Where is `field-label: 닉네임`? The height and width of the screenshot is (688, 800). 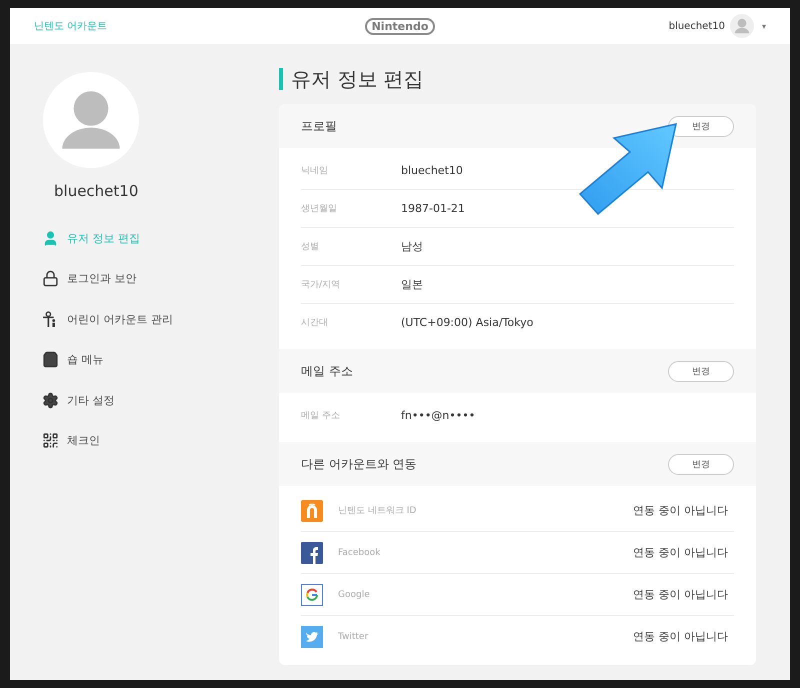
field-label: 닉네임 is located at coordinates (315, 171).